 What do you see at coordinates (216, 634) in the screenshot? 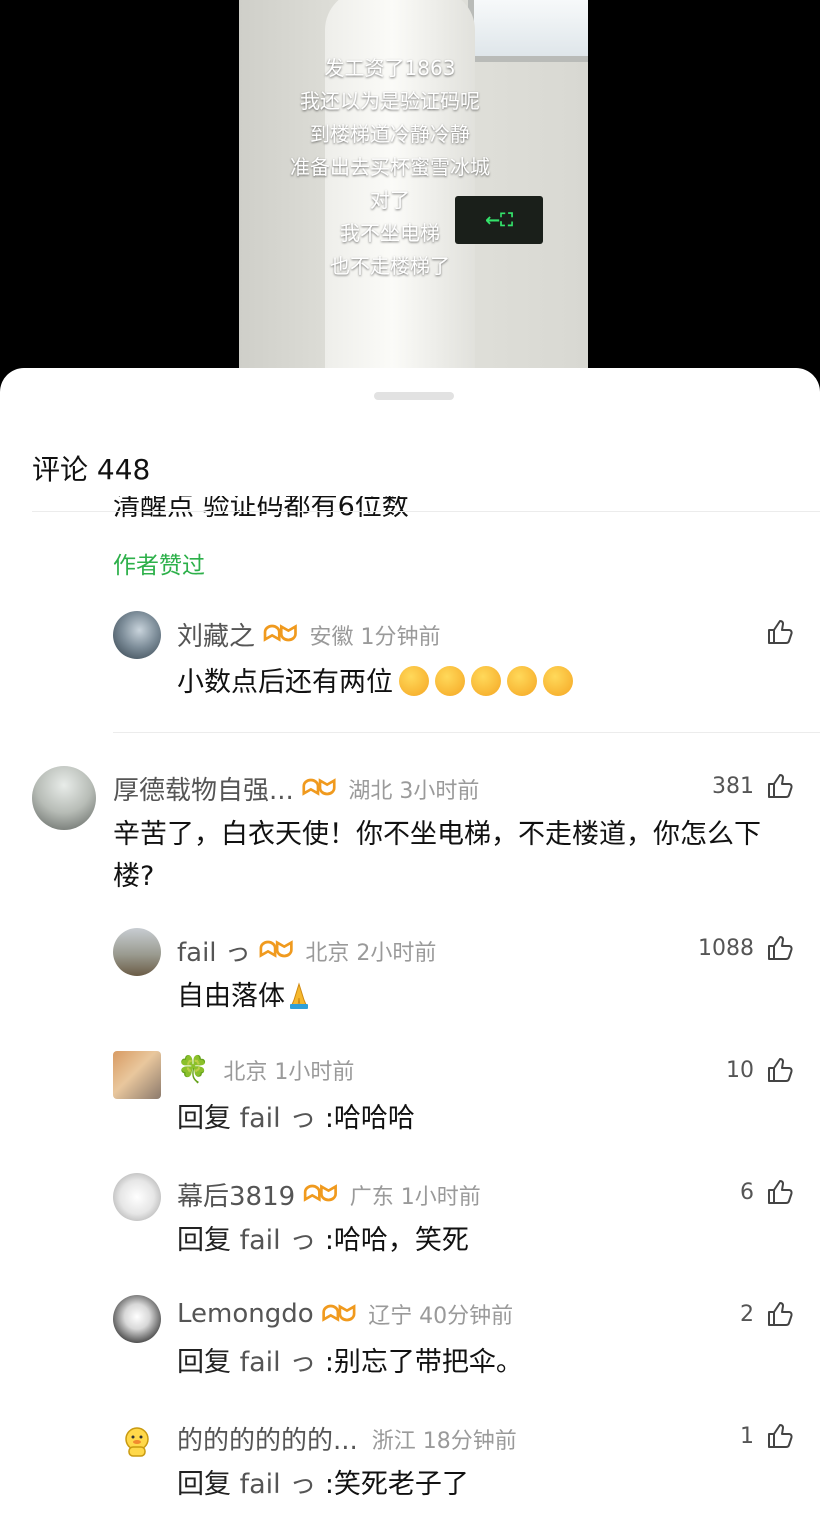
I see `username: 刘藏之` at bounding box center [216, 634].